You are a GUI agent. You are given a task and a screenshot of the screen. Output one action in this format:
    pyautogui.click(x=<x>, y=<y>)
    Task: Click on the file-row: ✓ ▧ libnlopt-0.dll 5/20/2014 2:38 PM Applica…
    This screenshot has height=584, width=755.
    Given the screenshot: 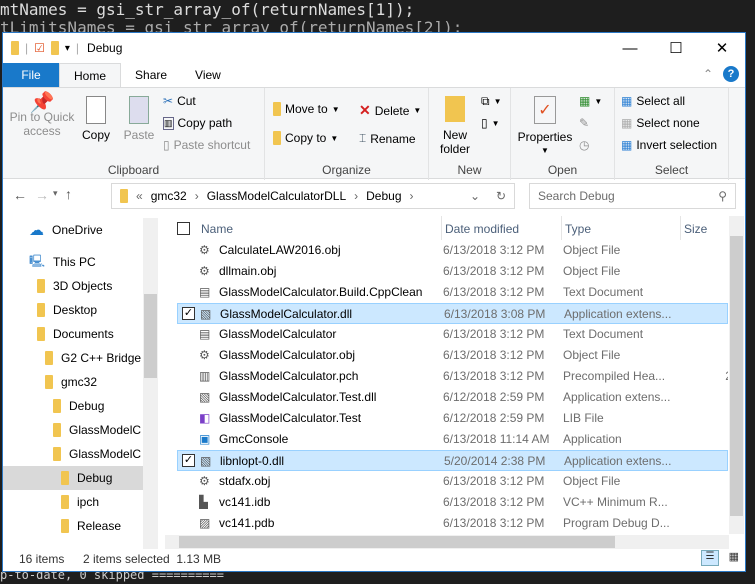 What is the action you would take?
    pyautogui.click(x=452, y=460)
    